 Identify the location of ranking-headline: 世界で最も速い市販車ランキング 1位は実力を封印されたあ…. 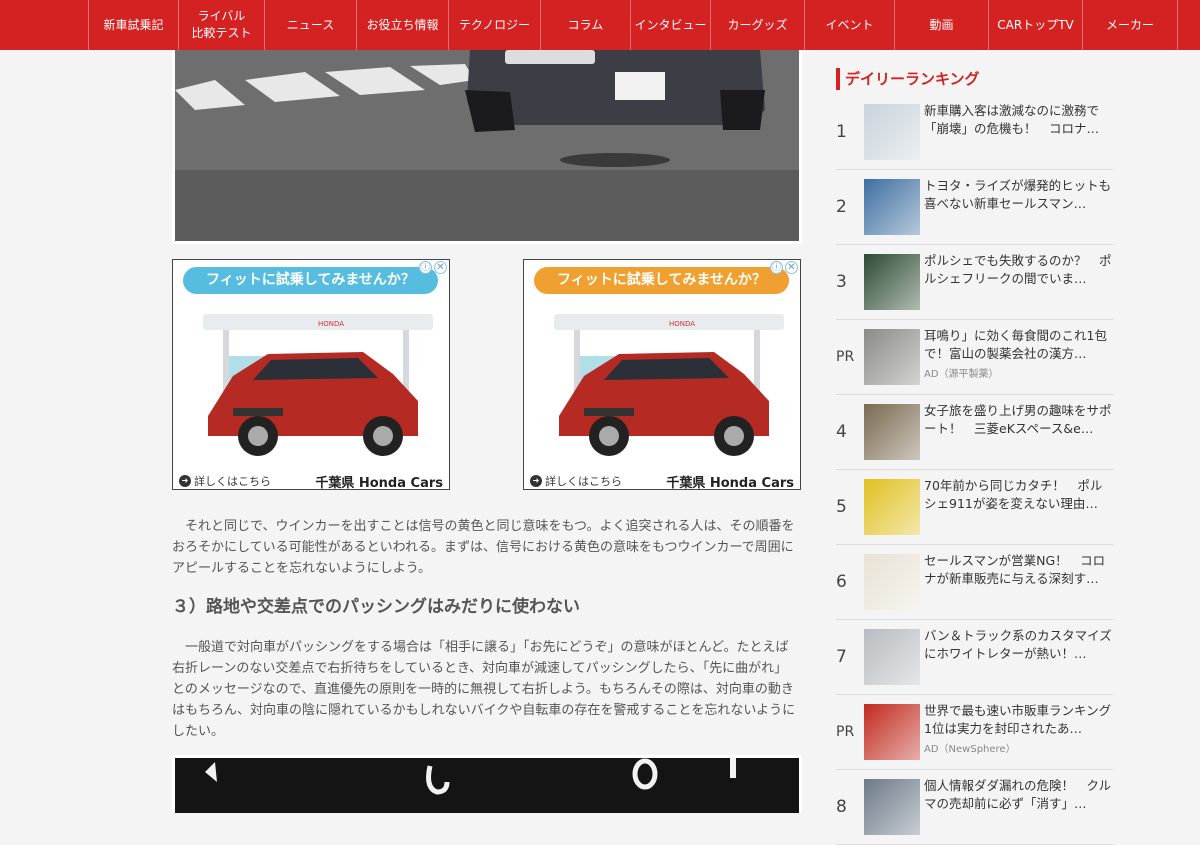
(1019, 720).